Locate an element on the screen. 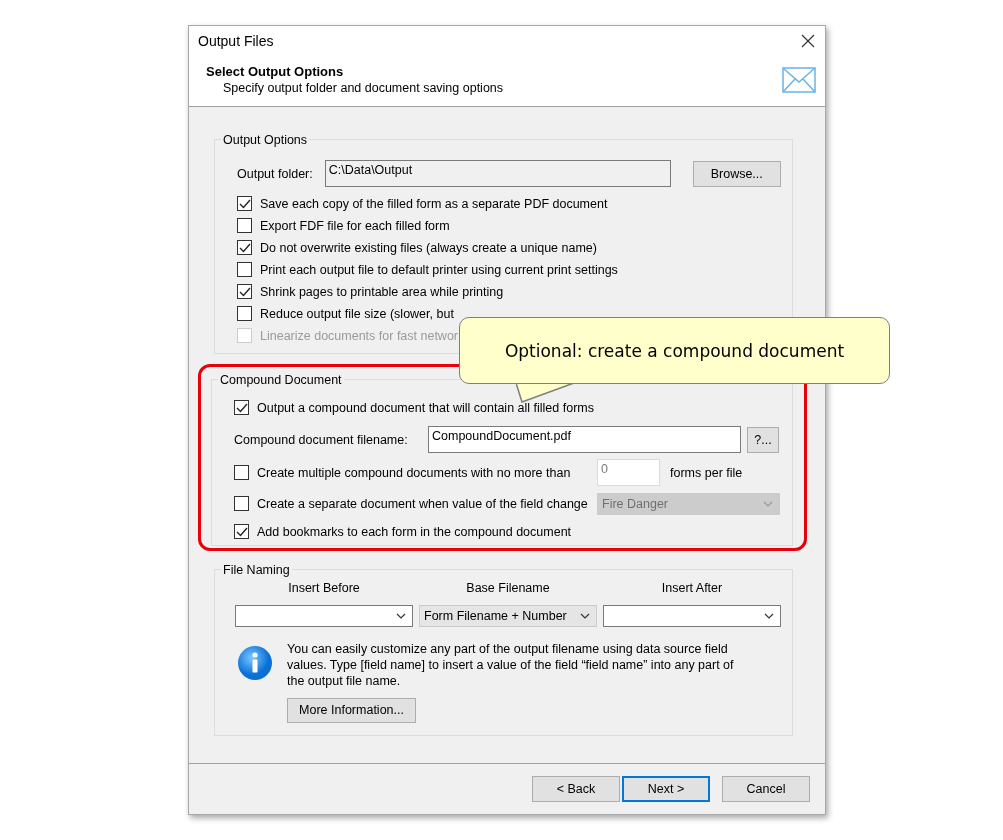 This screenshot has width=1003, height=840. close-icon is located at coordinates (808, 41).